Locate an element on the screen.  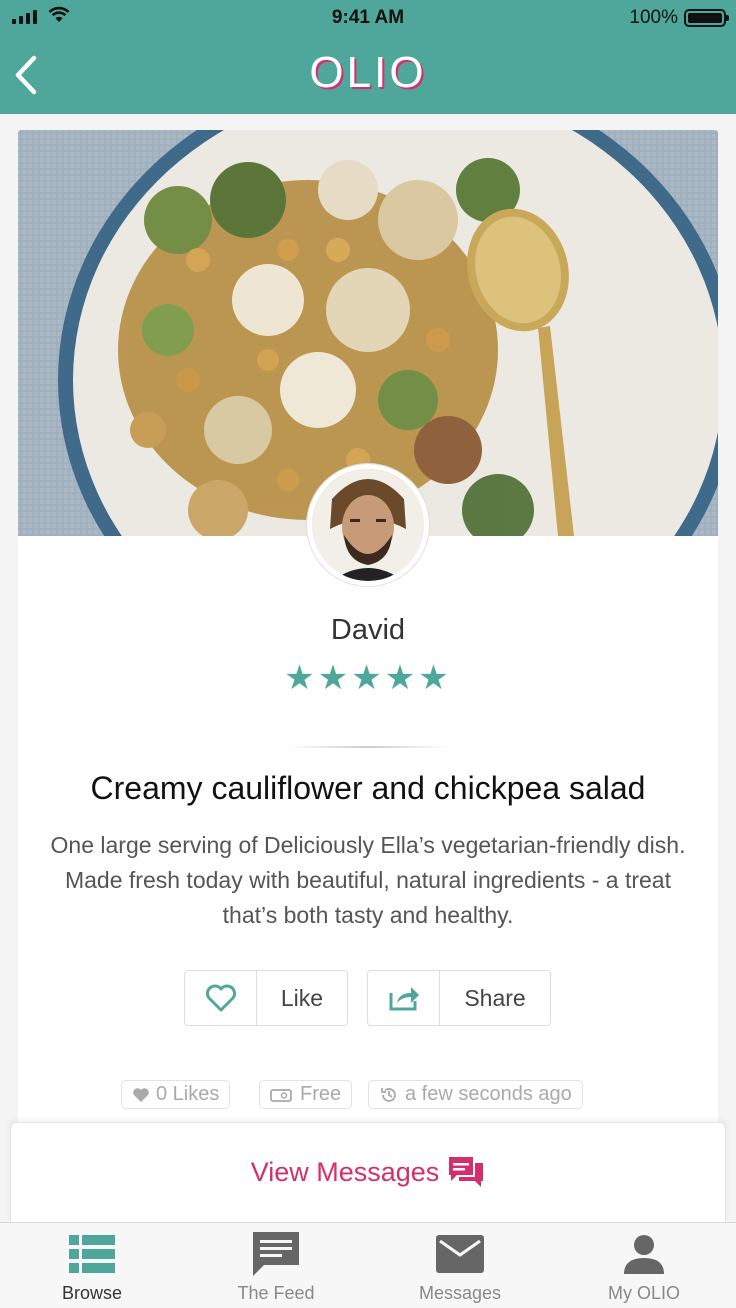
posted-time: a few seconds ago is located at coordinates (488, 1094).